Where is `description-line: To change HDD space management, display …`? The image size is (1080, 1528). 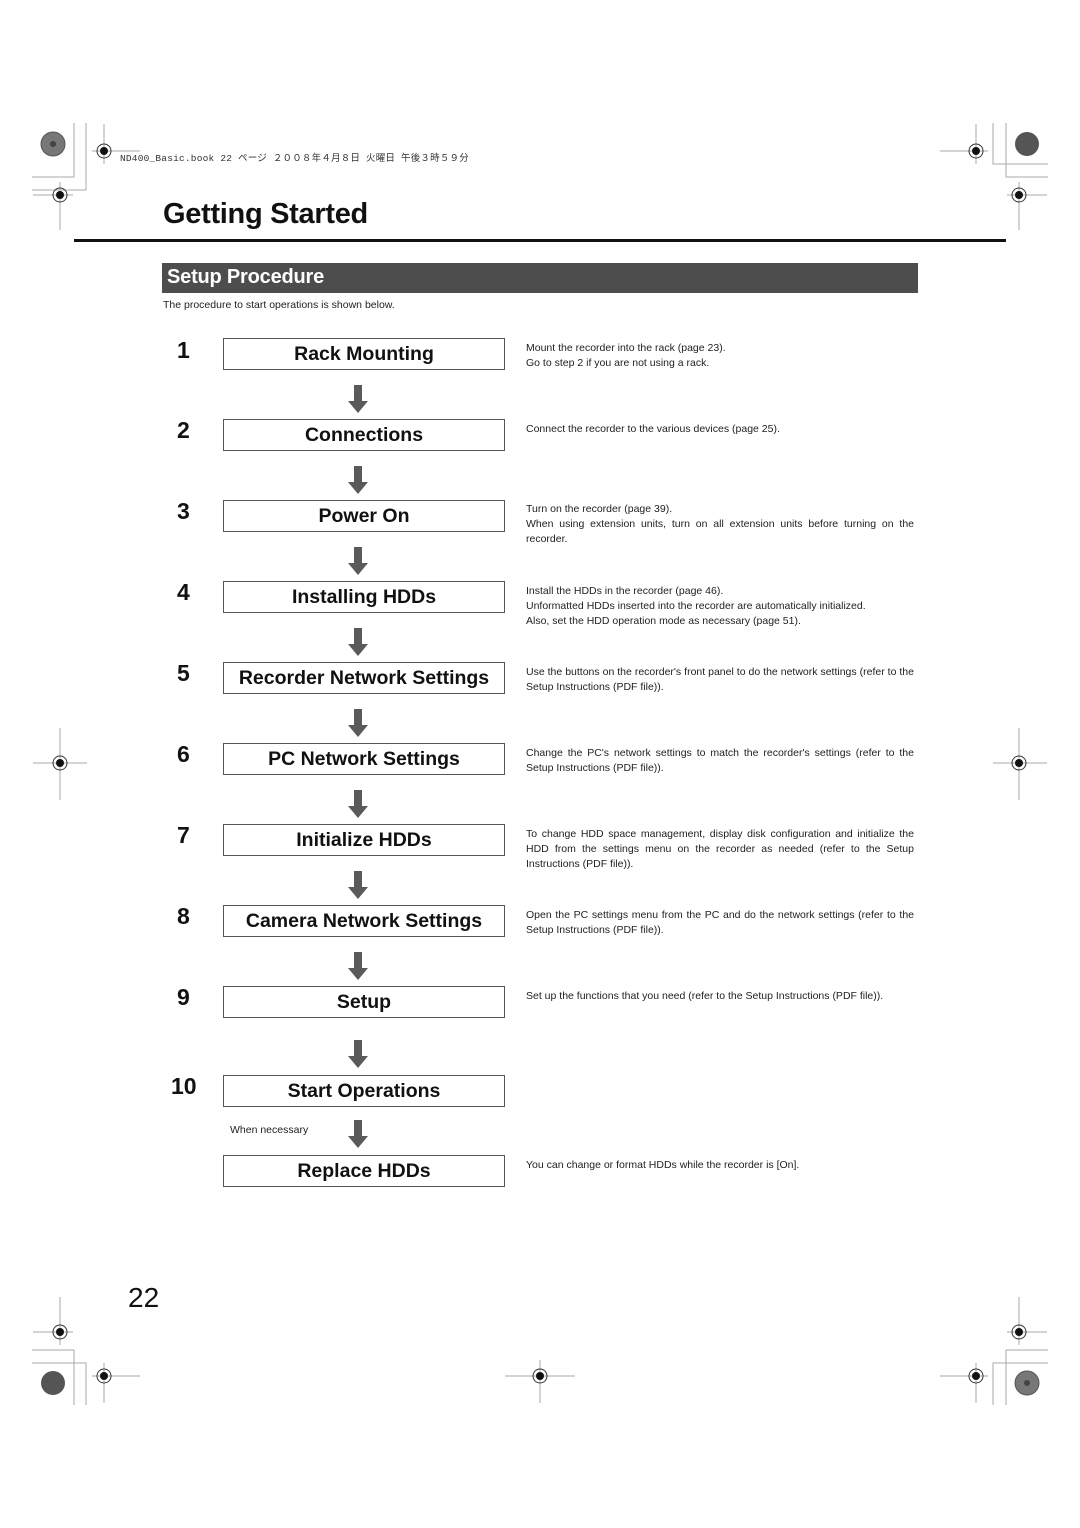 description-line: To change HDD space management, display … is located at coordinates (720, 849).